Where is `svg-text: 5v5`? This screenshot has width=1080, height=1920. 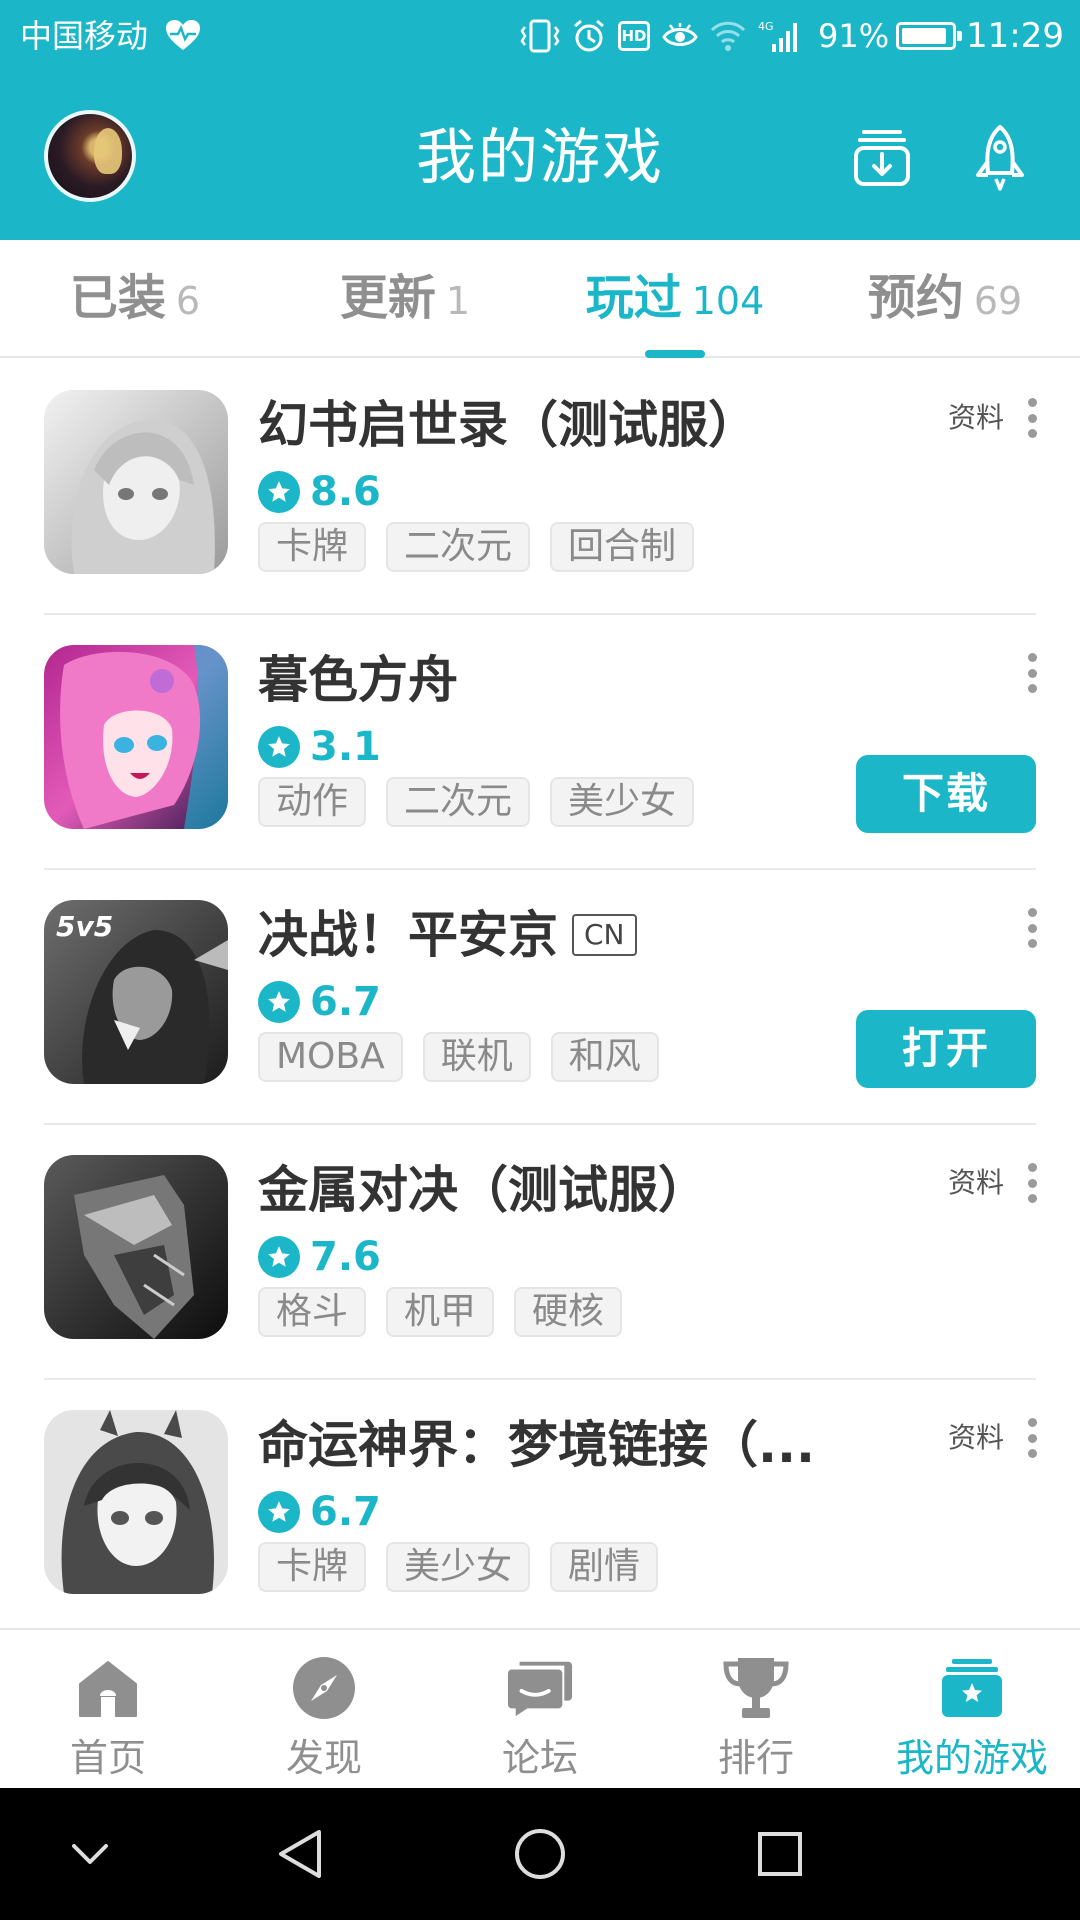
svg-text: 5v5 is located at coordinates (84, 926).